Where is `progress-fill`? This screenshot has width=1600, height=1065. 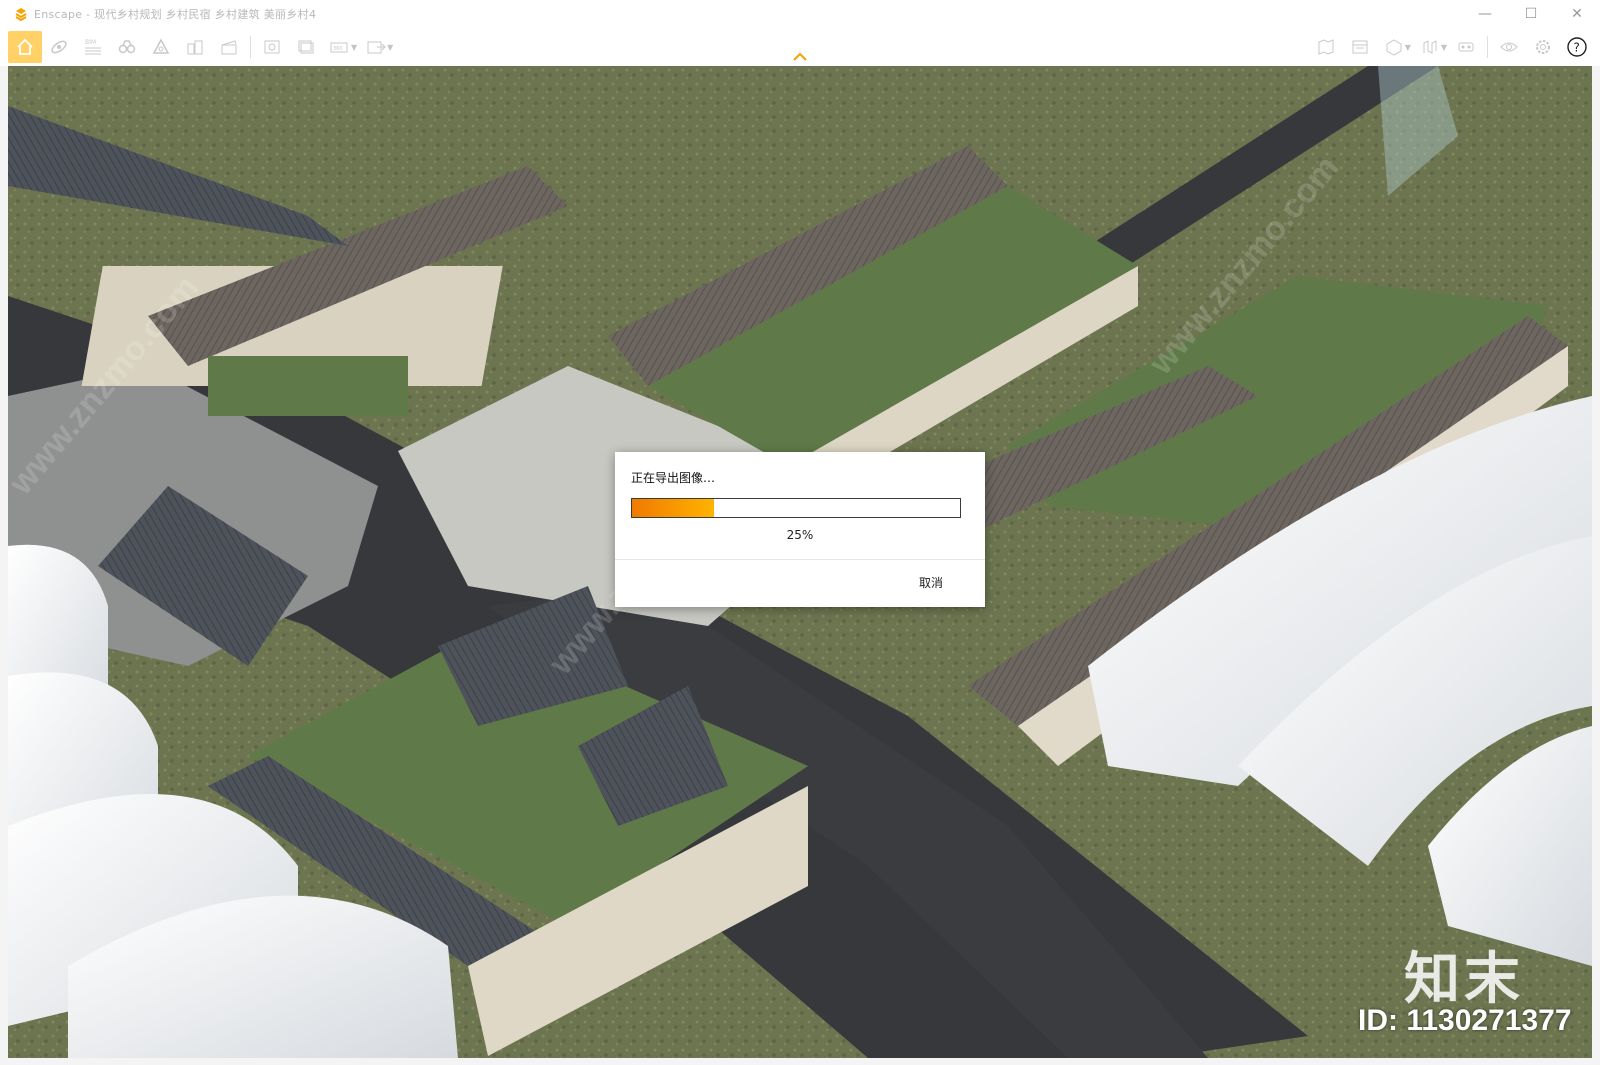 progress-fill is located at coordinates (673, 508).